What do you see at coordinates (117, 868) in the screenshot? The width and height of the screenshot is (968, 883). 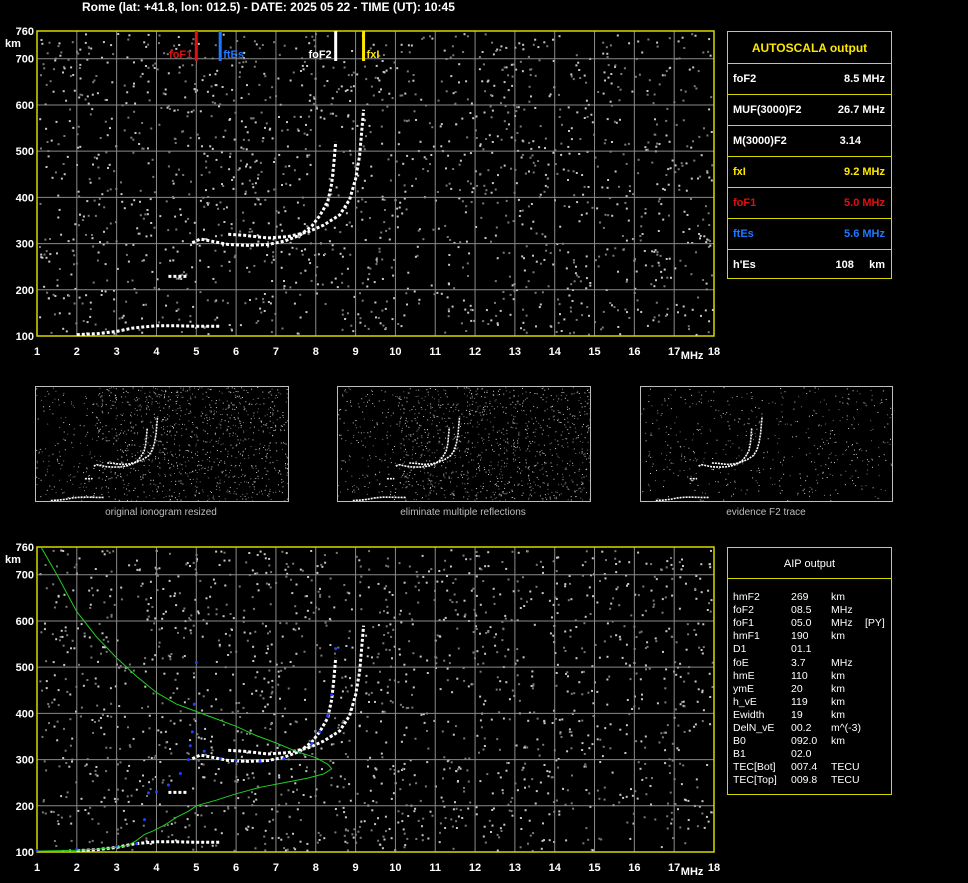 I see `x-tick-label: 3` at bounding box center [117, 868].